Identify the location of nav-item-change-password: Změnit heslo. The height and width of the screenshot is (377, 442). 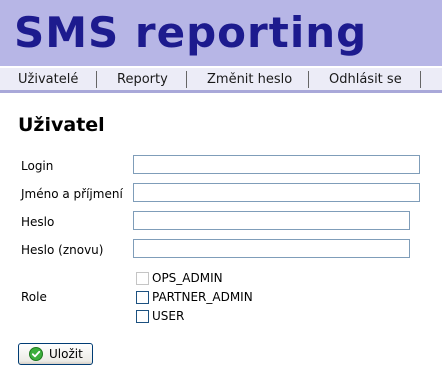
(249, 79).